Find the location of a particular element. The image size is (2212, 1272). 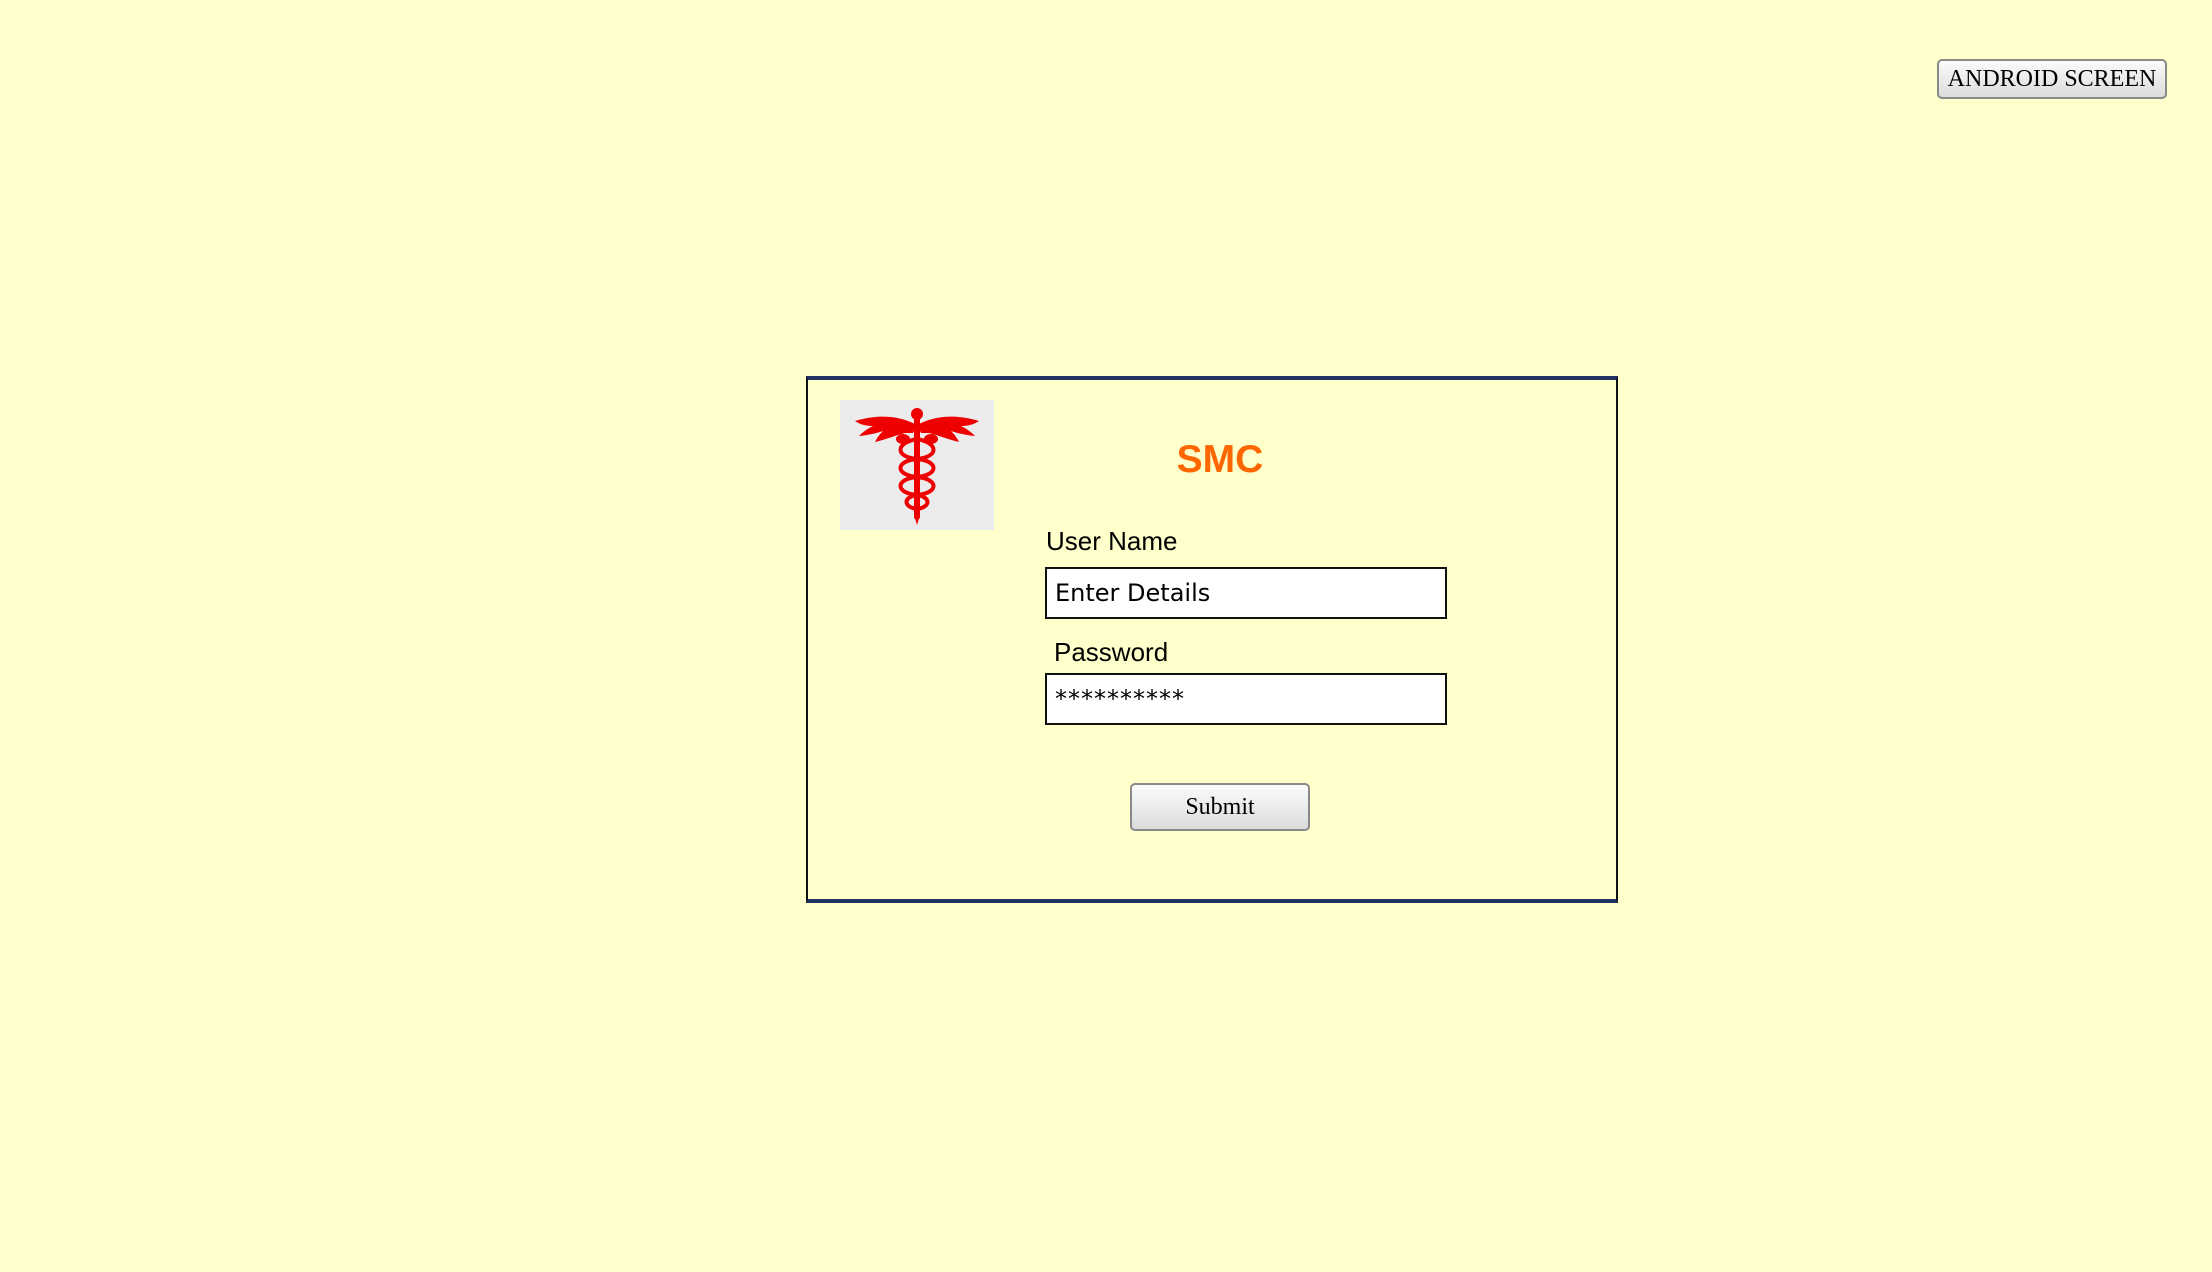

logo is located at coordinates (917, 465).